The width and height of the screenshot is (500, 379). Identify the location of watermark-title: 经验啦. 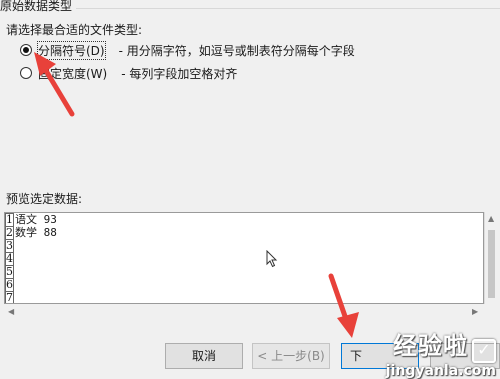
(430, 346).